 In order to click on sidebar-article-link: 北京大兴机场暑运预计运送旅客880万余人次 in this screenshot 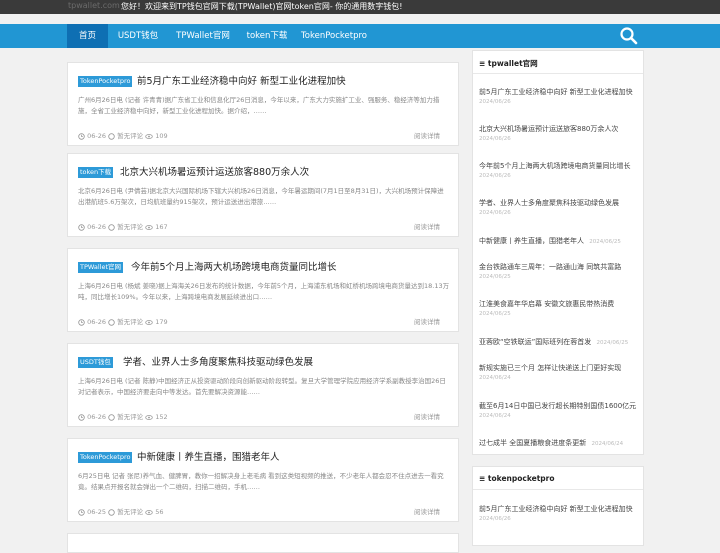, I will do `click(560, 129)`.